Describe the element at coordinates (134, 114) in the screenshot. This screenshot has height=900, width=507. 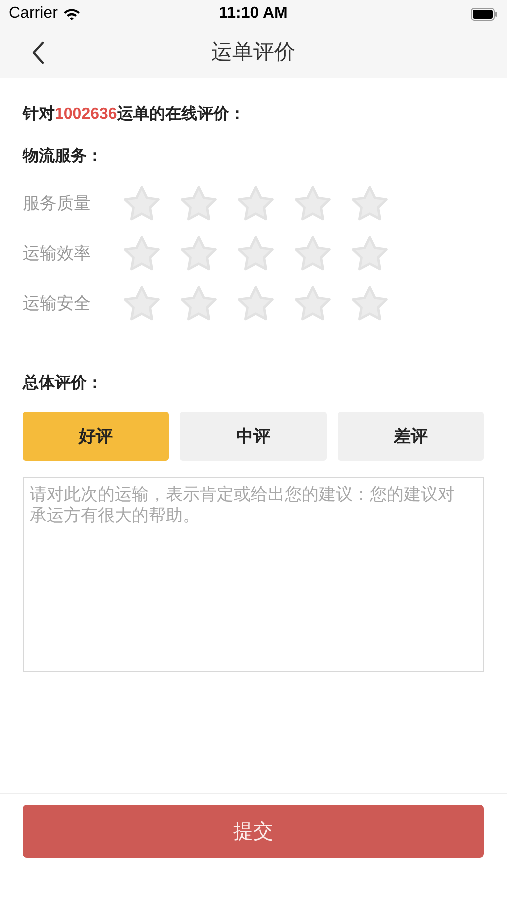
I see `order-rating-heading: 针对1002636运单的在线评价：` at that location.